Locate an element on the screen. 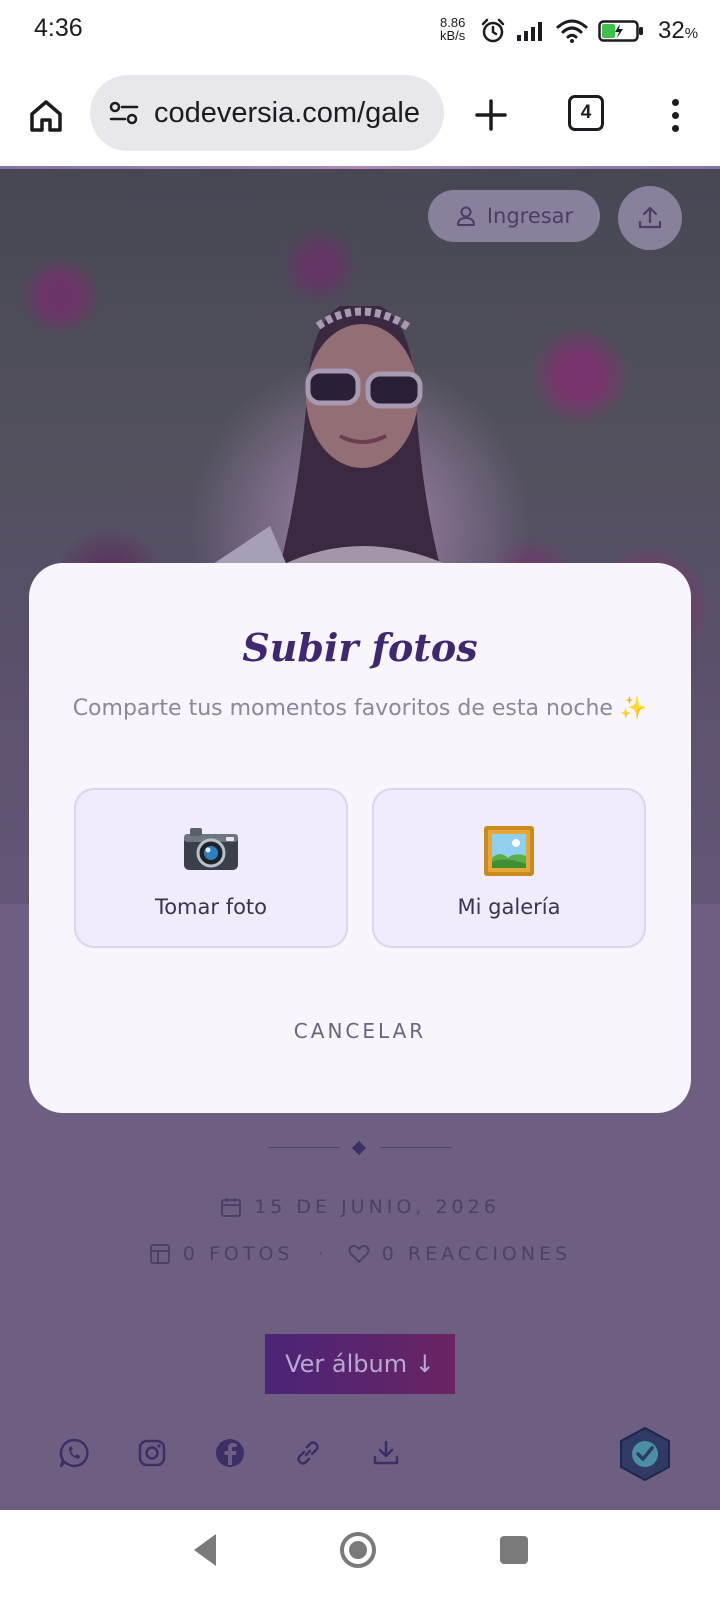  network-speed: 8.86 kB/s is located at coordinates (452, 29).